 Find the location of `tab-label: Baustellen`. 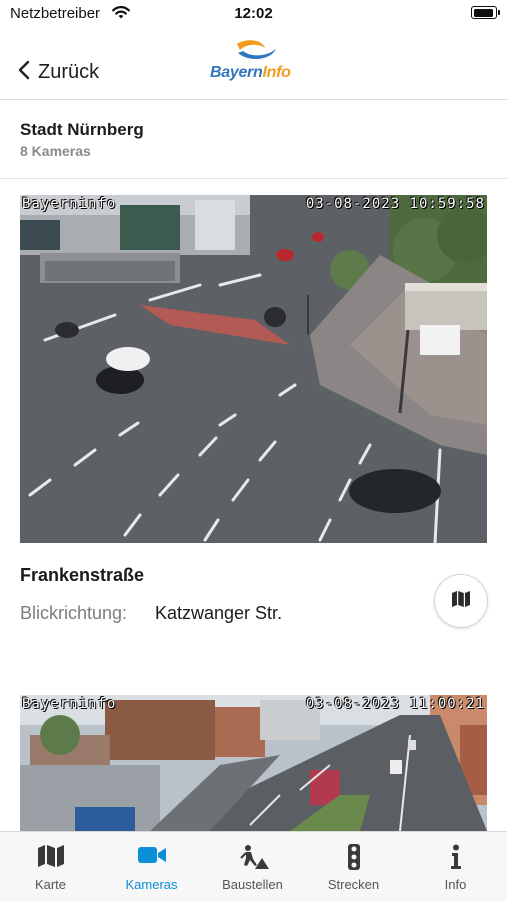

tab-label: Baustellen is located at coordinates (252, 884).